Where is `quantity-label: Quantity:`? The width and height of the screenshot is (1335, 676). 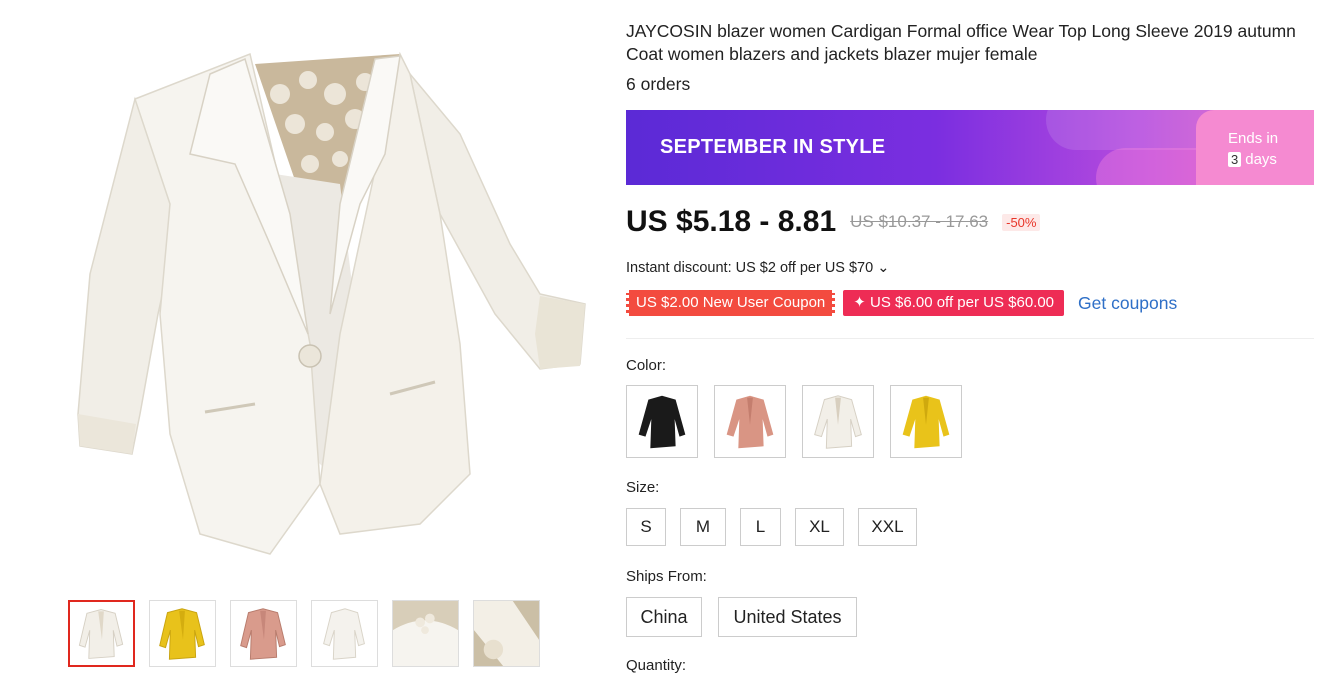 quantity-label: Quantity: is located at coordinates (656, 665).